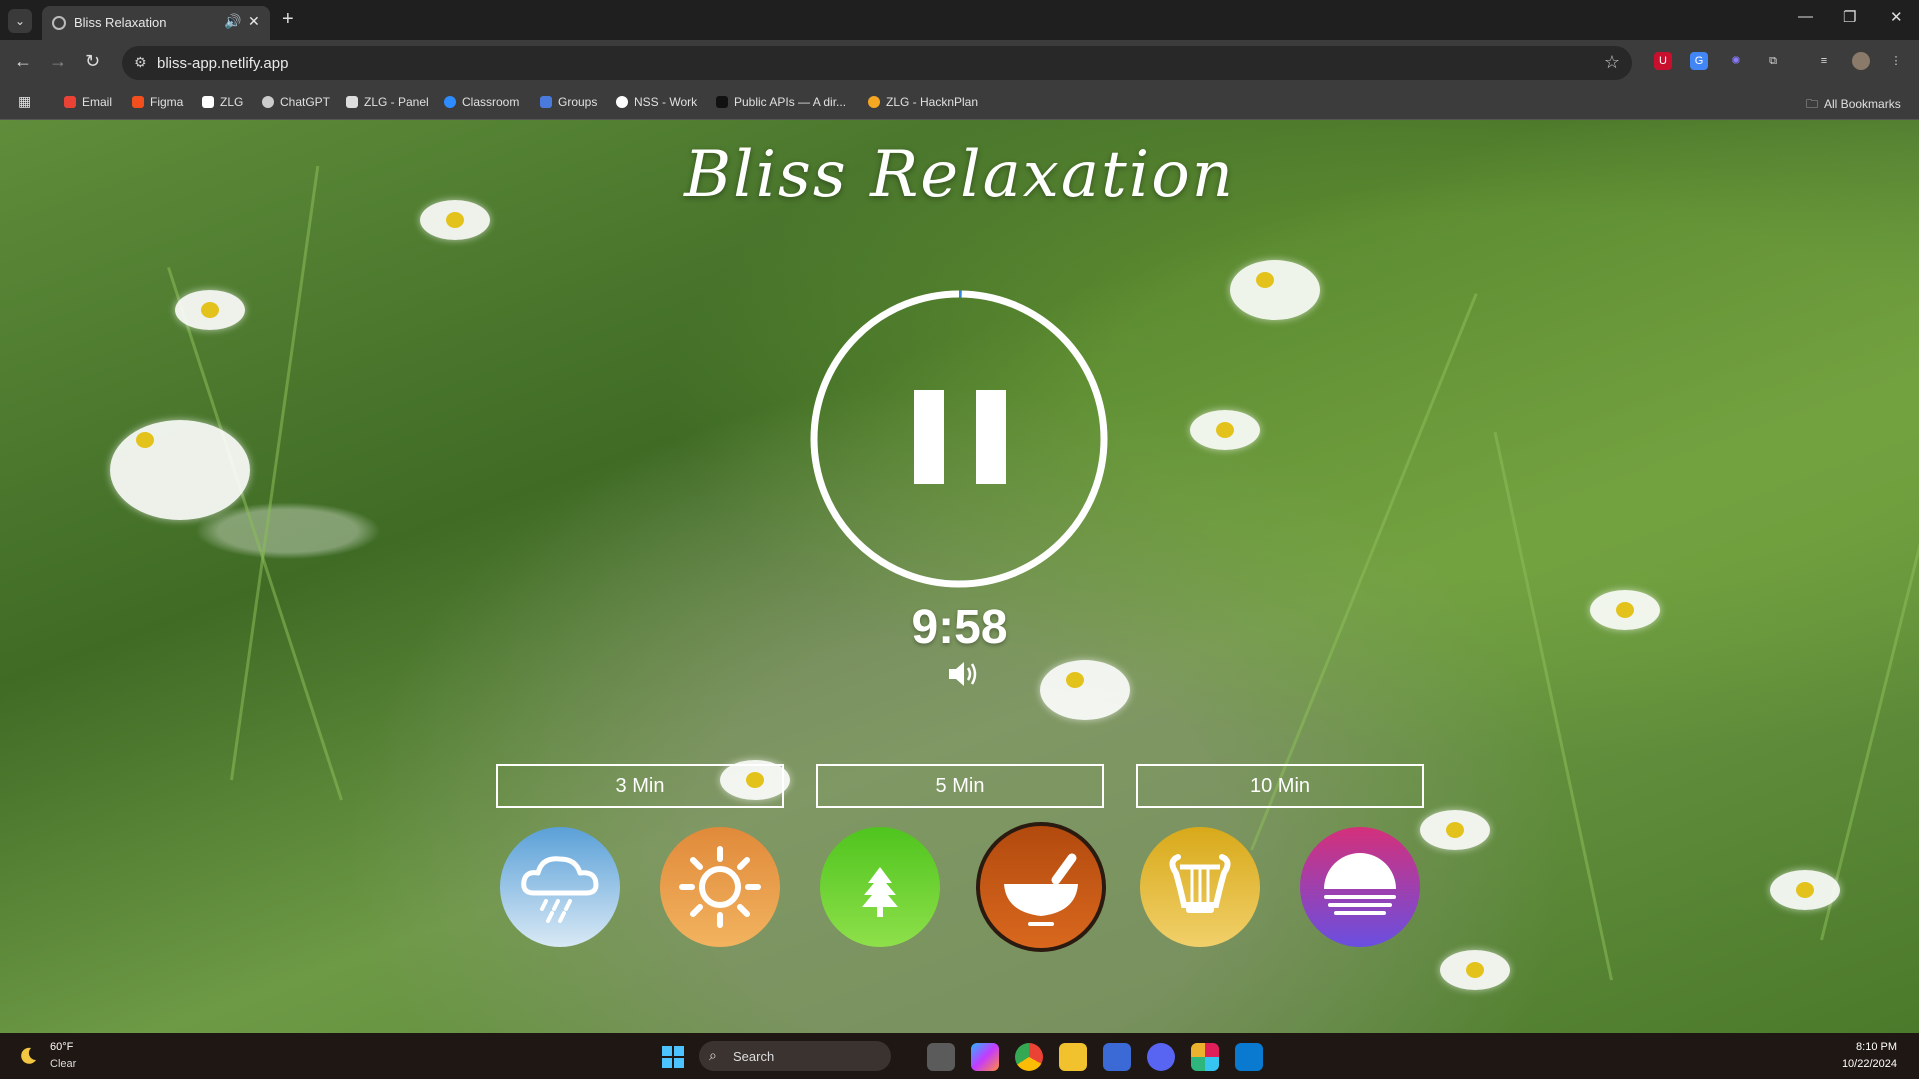  I want to click on bookmark-zlg: ZLG, so click(222, 102).